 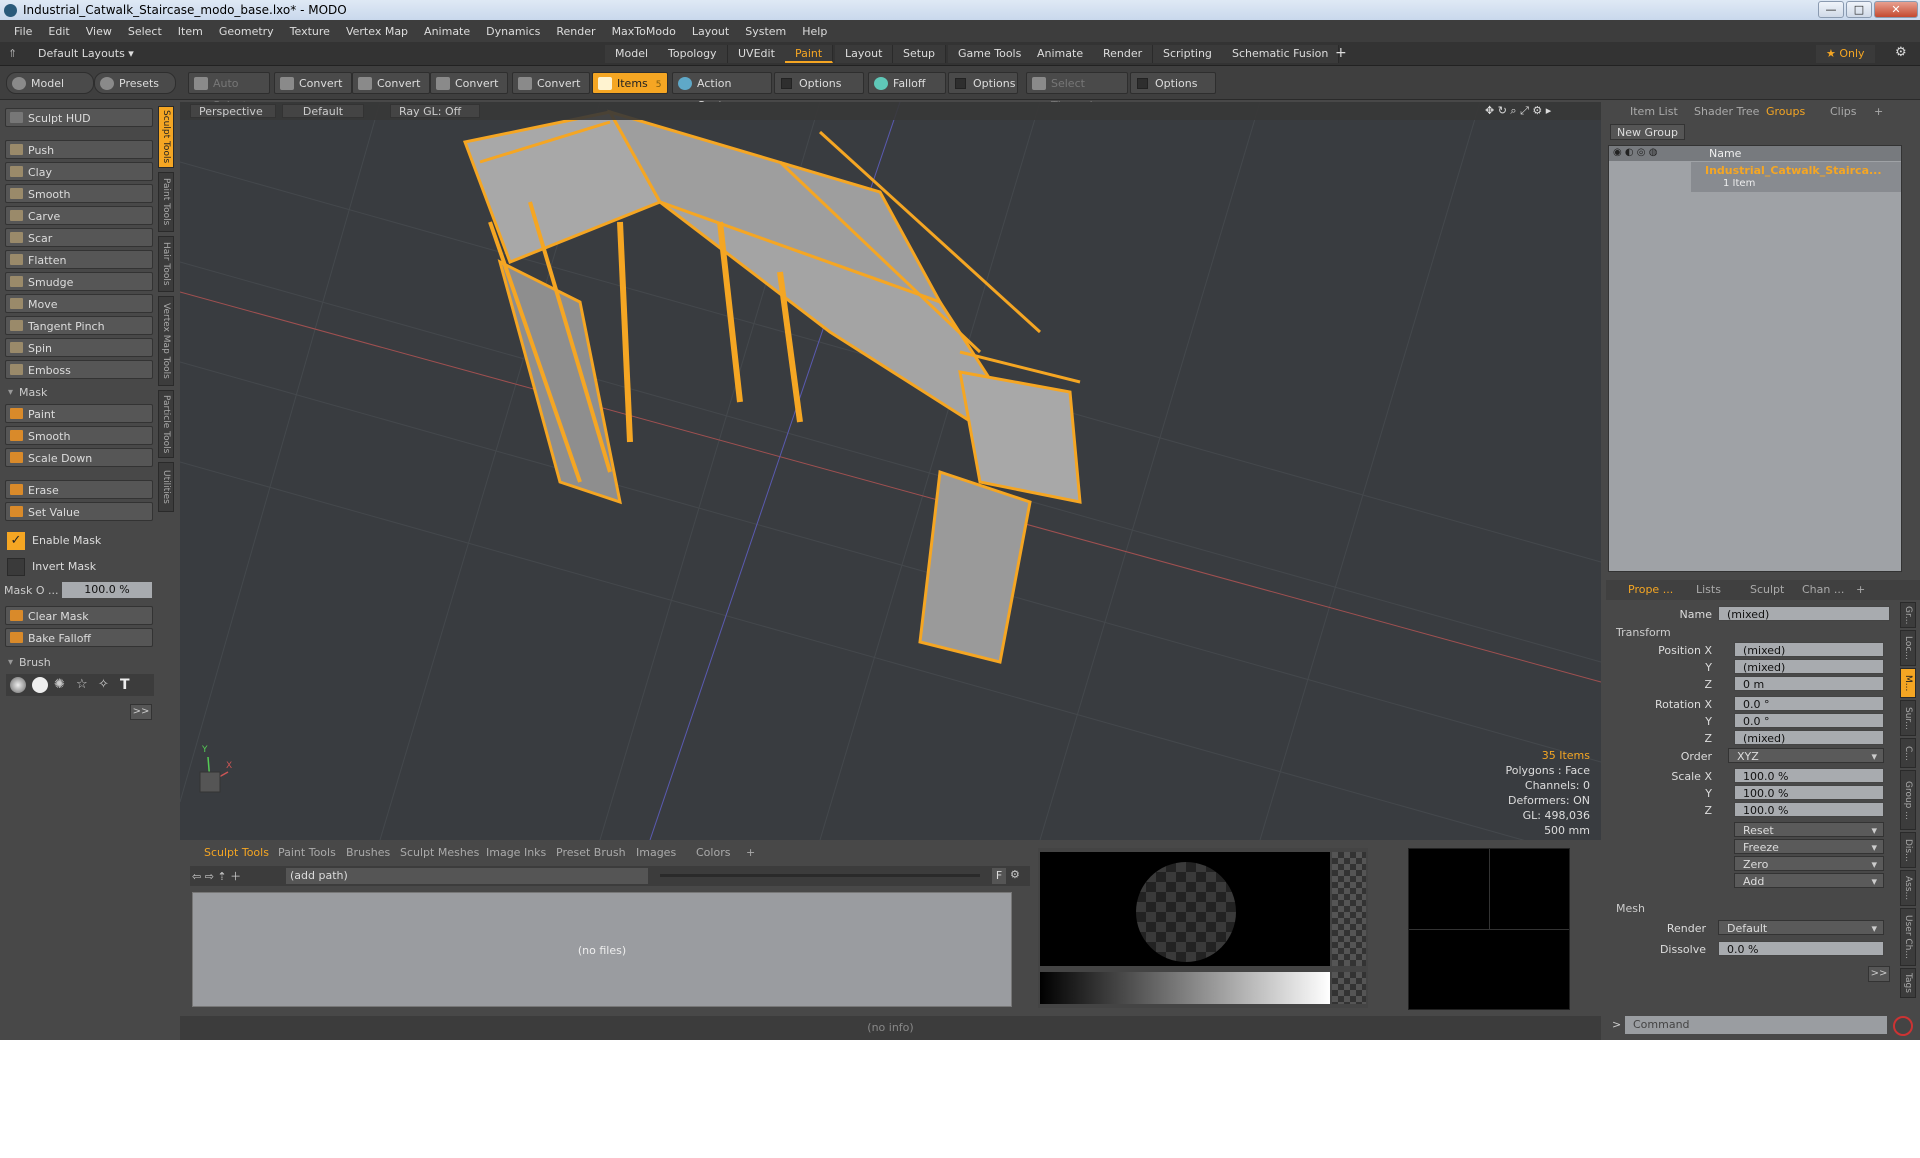 What do you see at coordinates (710, 31) in the screenshot?
I see `menu-layout: Layout` at bounding box center [710, 31].